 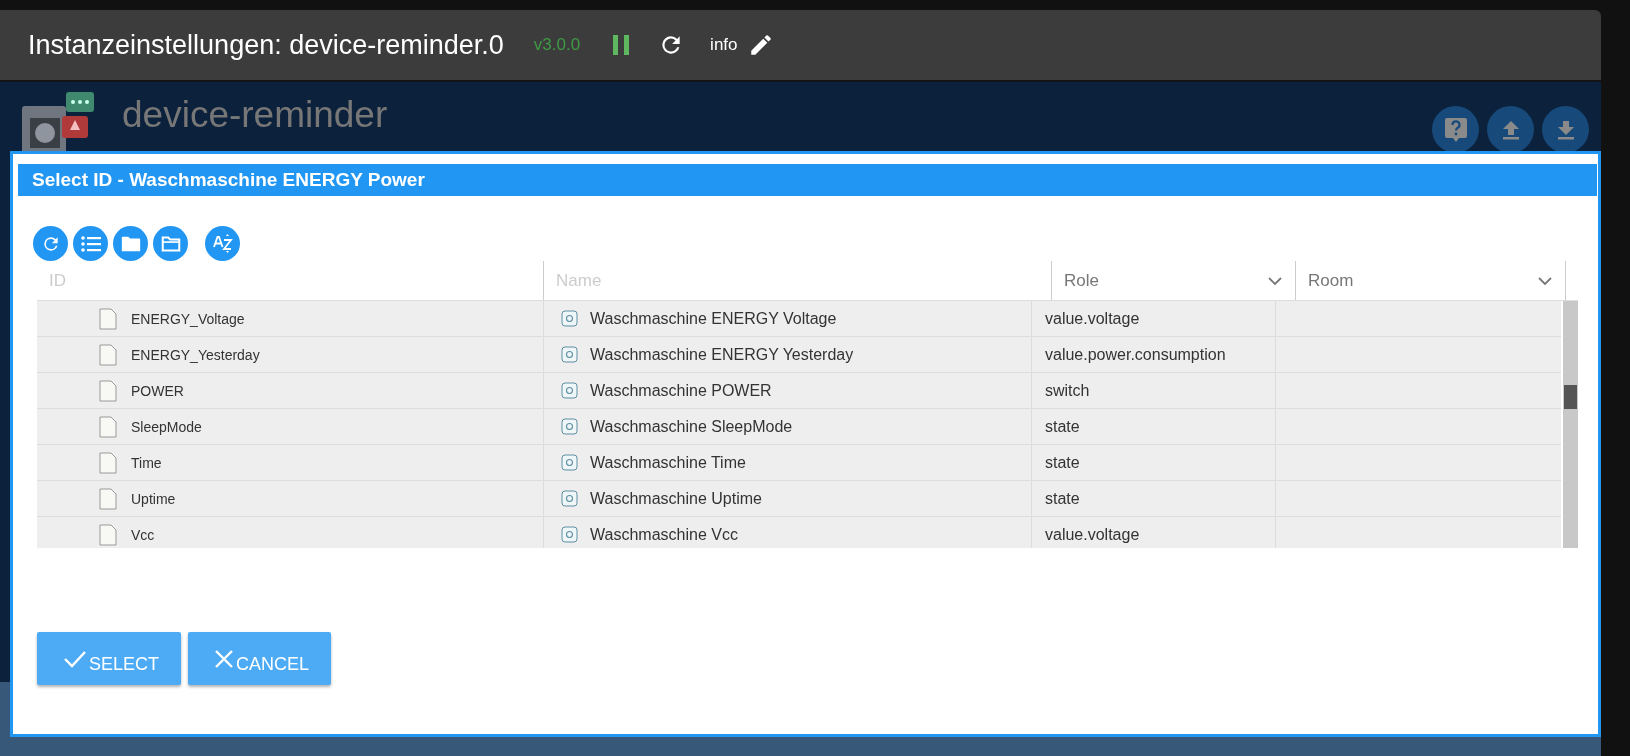 I want to click on adapter-logo-icon, so click(x=58, y=123).